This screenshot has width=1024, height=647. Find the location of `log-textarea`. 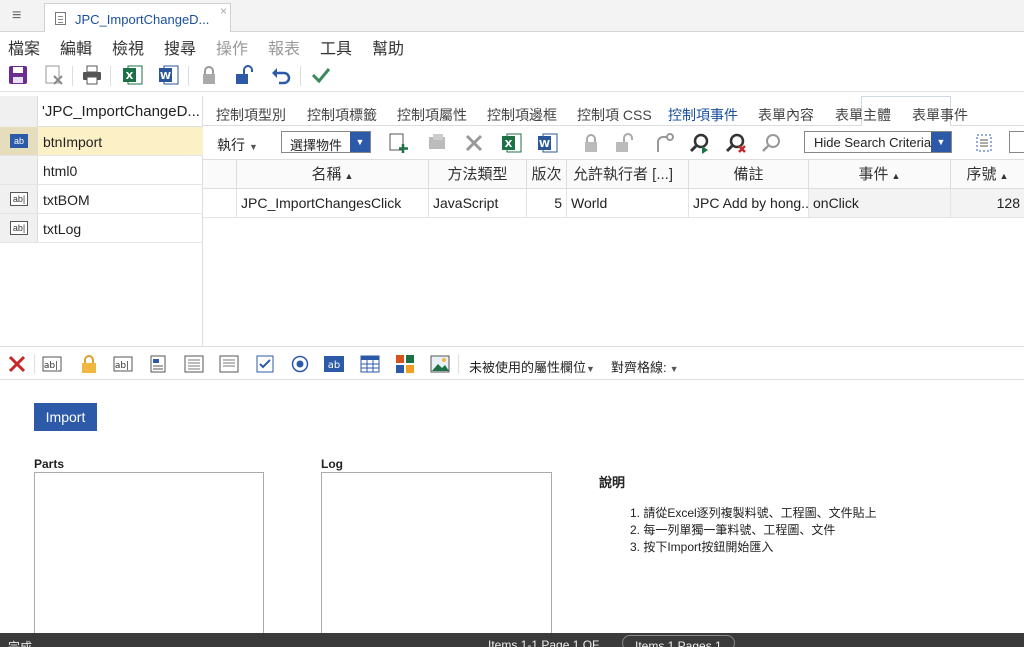

log-textarea is located at coordinates (436, 557).